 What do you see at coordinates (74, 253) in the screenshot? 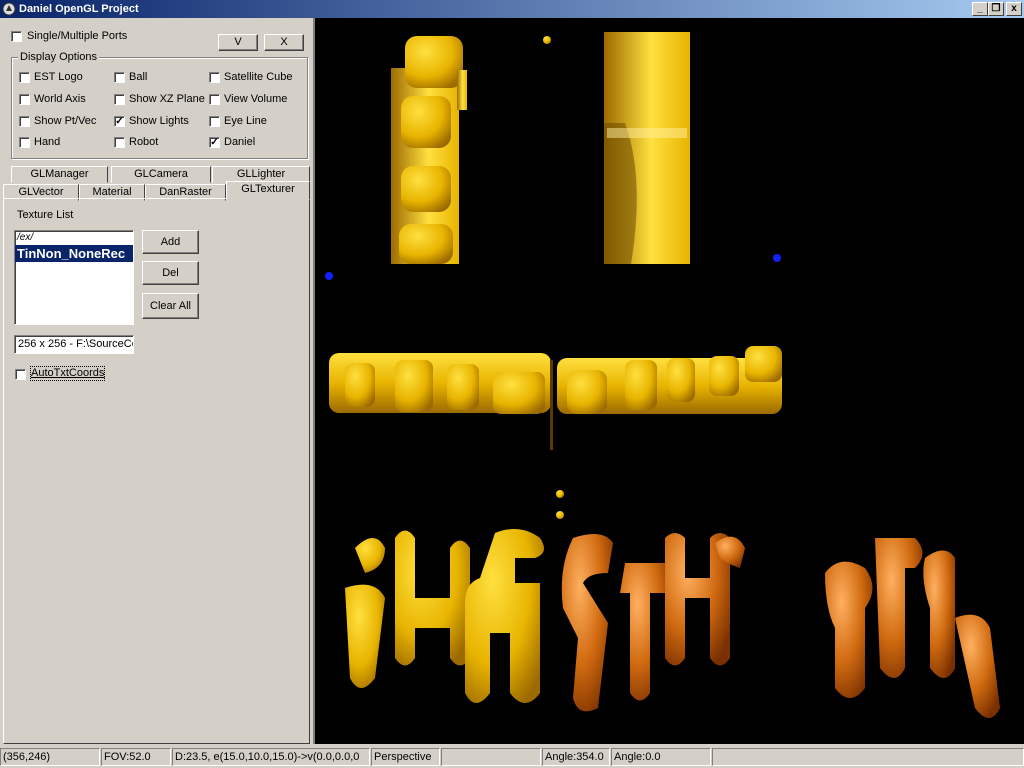
I see `list-item-selected: TinNon_NoneRec` at bounding box center [74, 253].